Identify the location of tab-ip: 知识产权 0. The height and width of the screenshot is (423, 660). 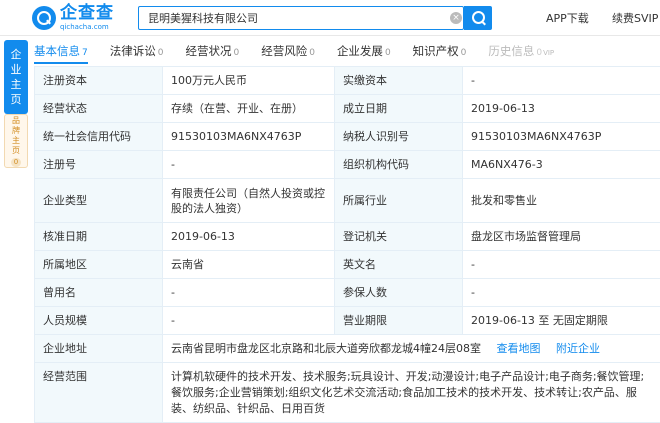
(440, 51).